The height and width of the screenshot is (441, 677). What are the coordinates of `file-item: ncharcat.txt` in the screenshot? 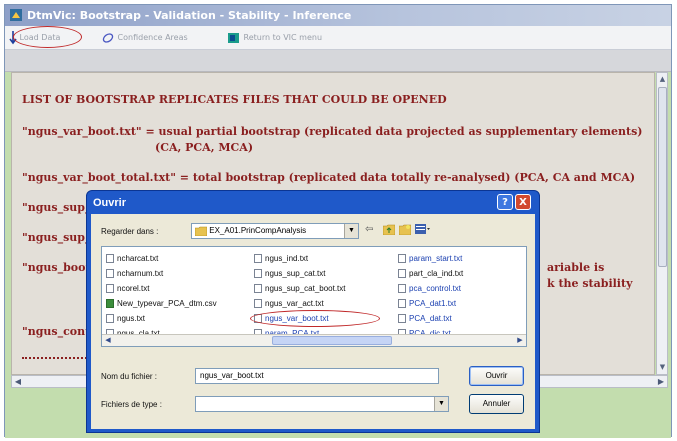 It's located at (161, 258).